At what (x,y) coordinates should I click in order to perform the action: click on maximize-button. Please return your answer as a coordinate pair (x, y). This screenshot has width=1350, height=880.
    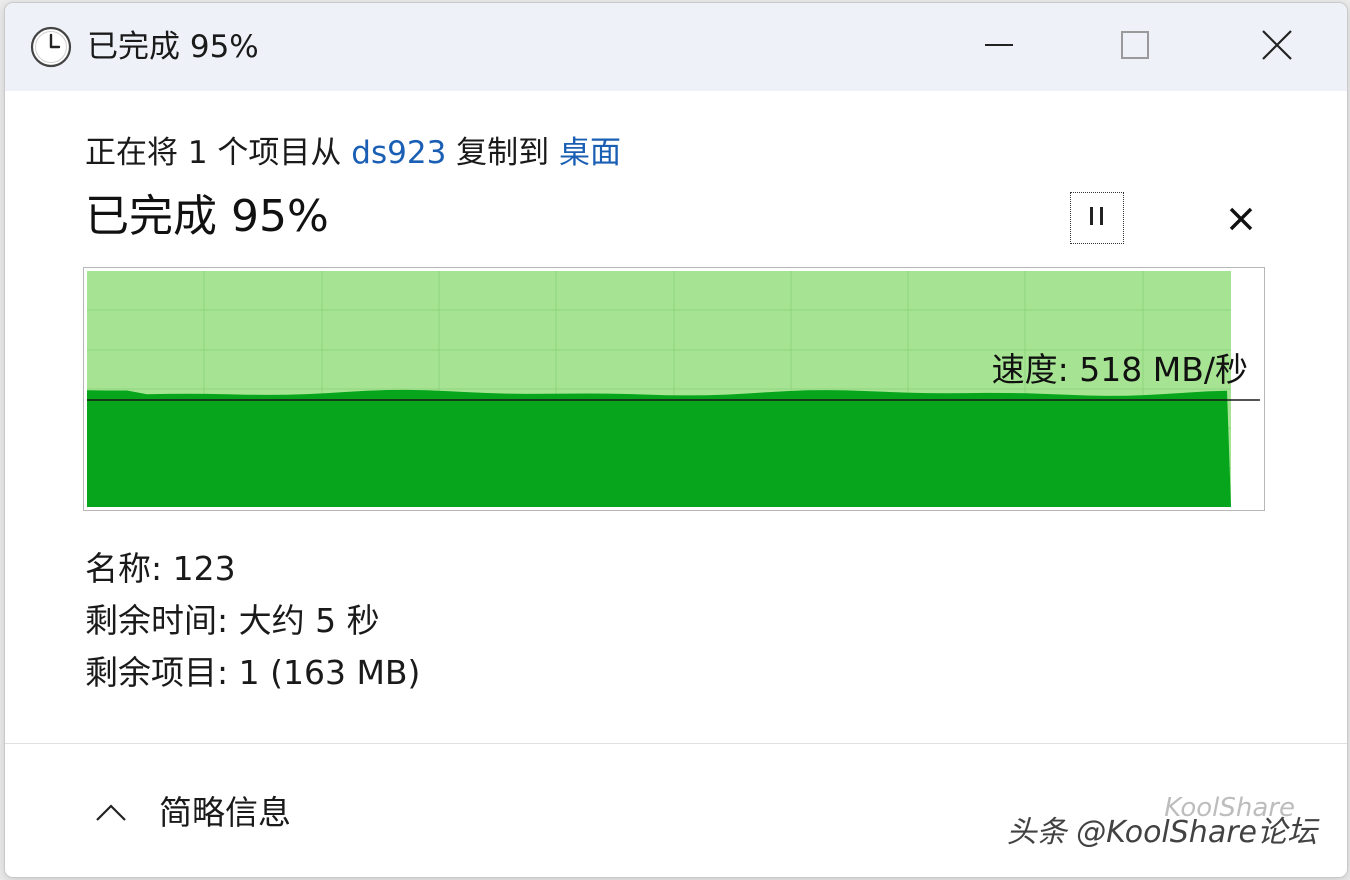
    Looking at the image, I should click on (1135, 47).